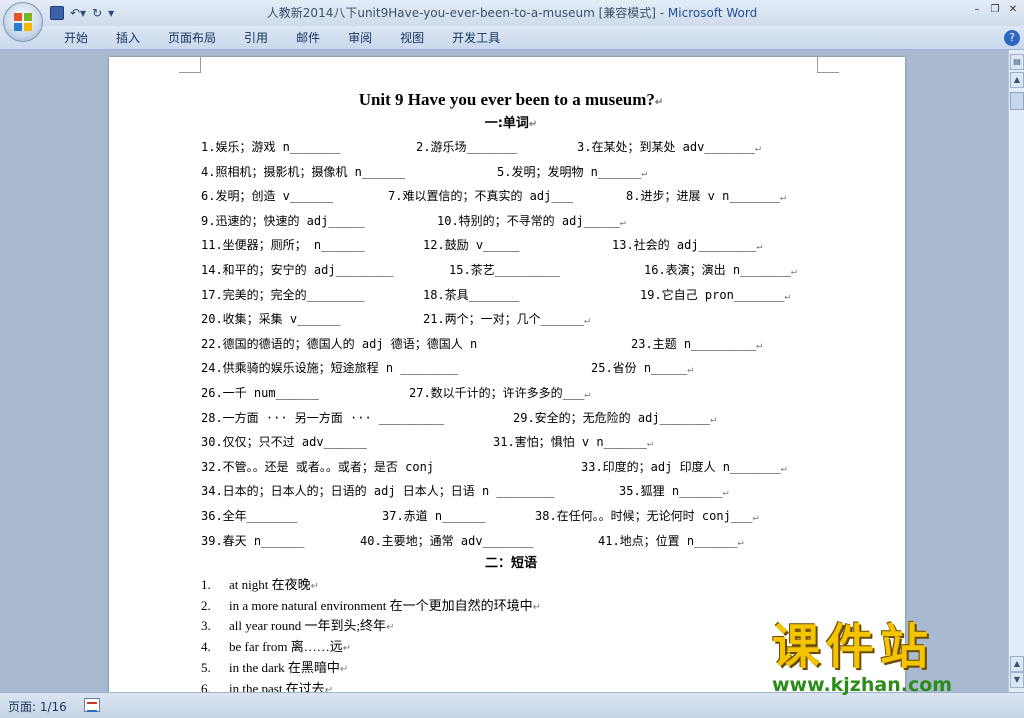 The image size is (1024, 718). What do you see at coordinates (37, 706) in the screenshot?
I see `page-counter: 页面: 1/16` at bounding box center [37, 706].